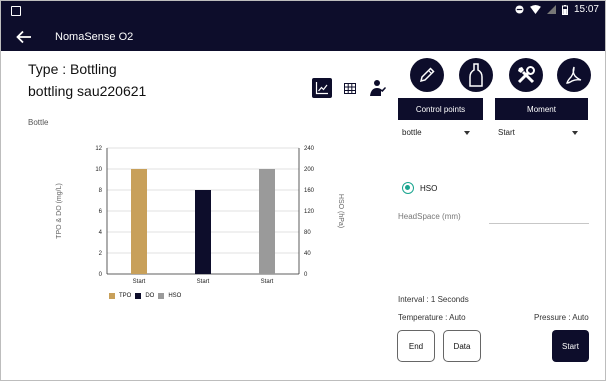 Image resolution: width=606 pixels, height=381 pixels. What do you see at coordinates (307, 254) in the screenshot?
I see `y2-tick-label: 40` at bounding box center [307, 254].